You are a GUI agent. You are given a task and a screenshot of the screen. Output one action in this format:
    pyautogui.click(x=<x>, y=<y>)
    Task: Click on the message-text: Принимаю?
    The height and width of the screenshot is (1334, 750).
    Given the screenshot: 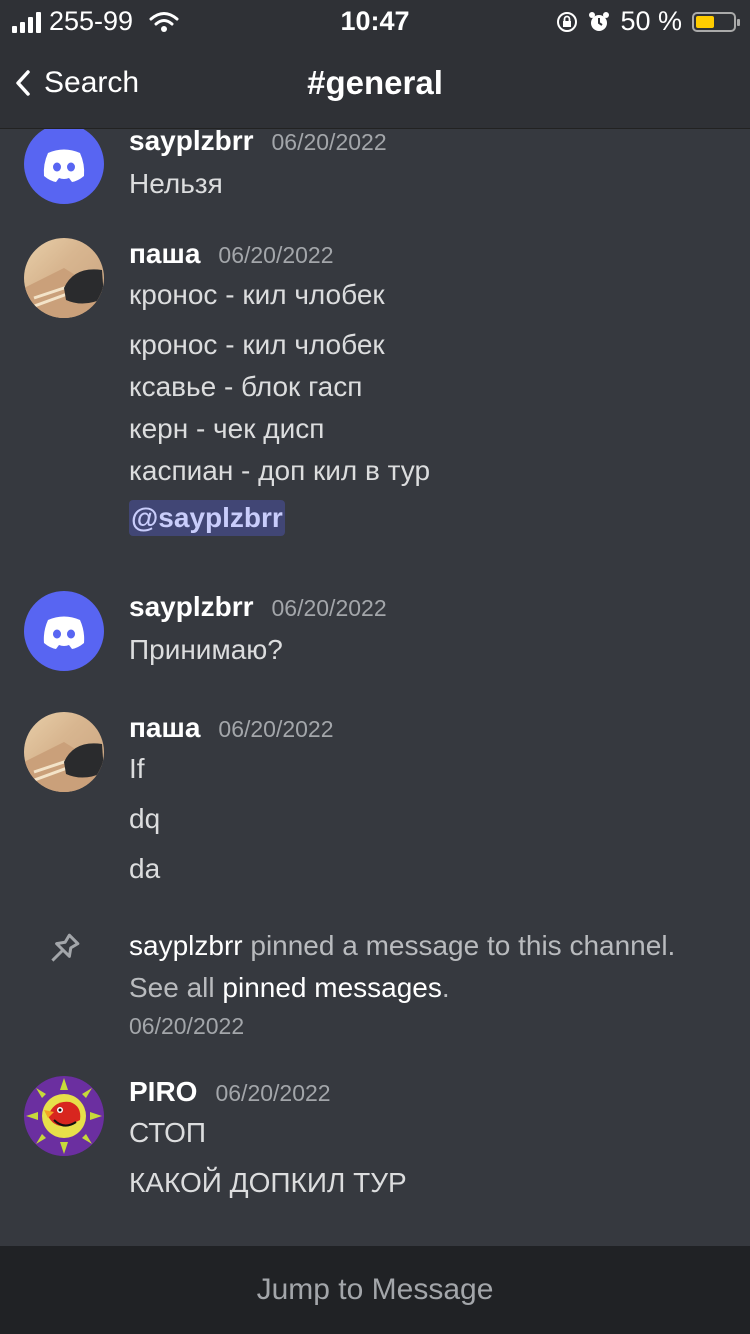 What is the action you would take?
    pyautogui.click(x=206, y=649)
    